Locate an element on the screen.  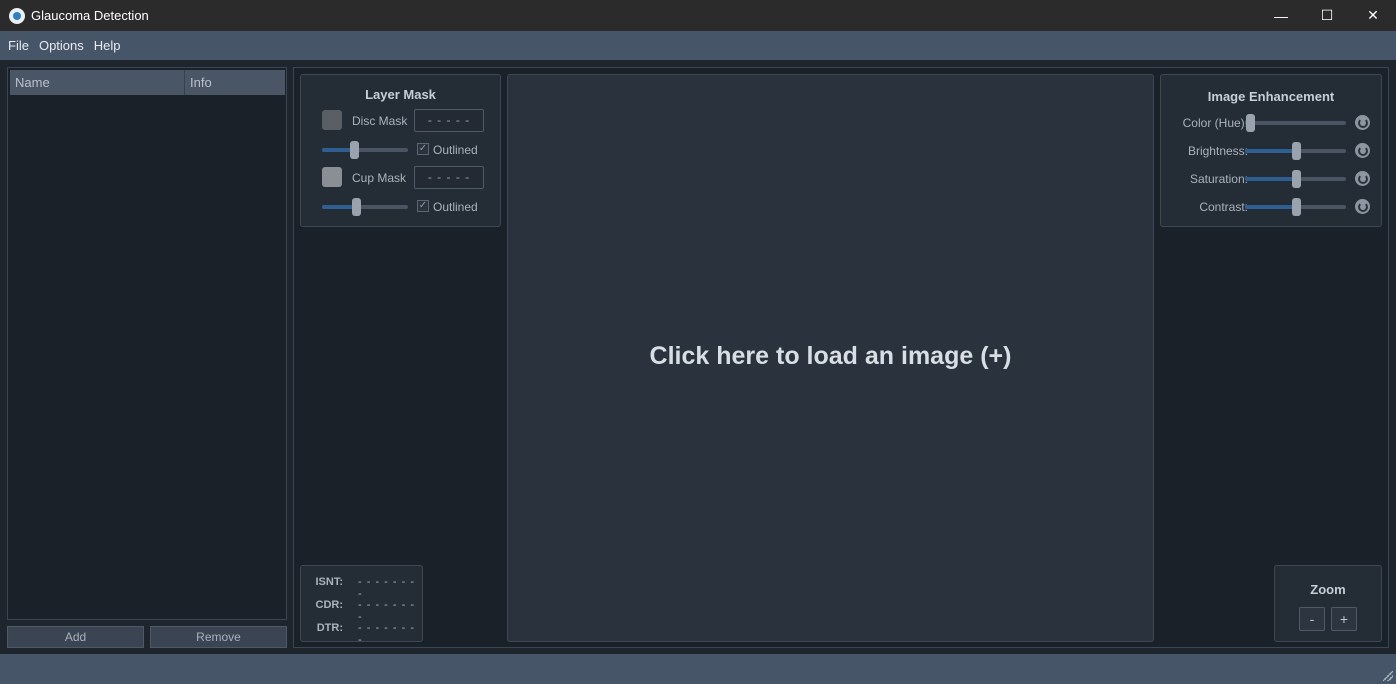
load-image-prompt: Click here to load an image (+) is located at coordinates (830, 356).